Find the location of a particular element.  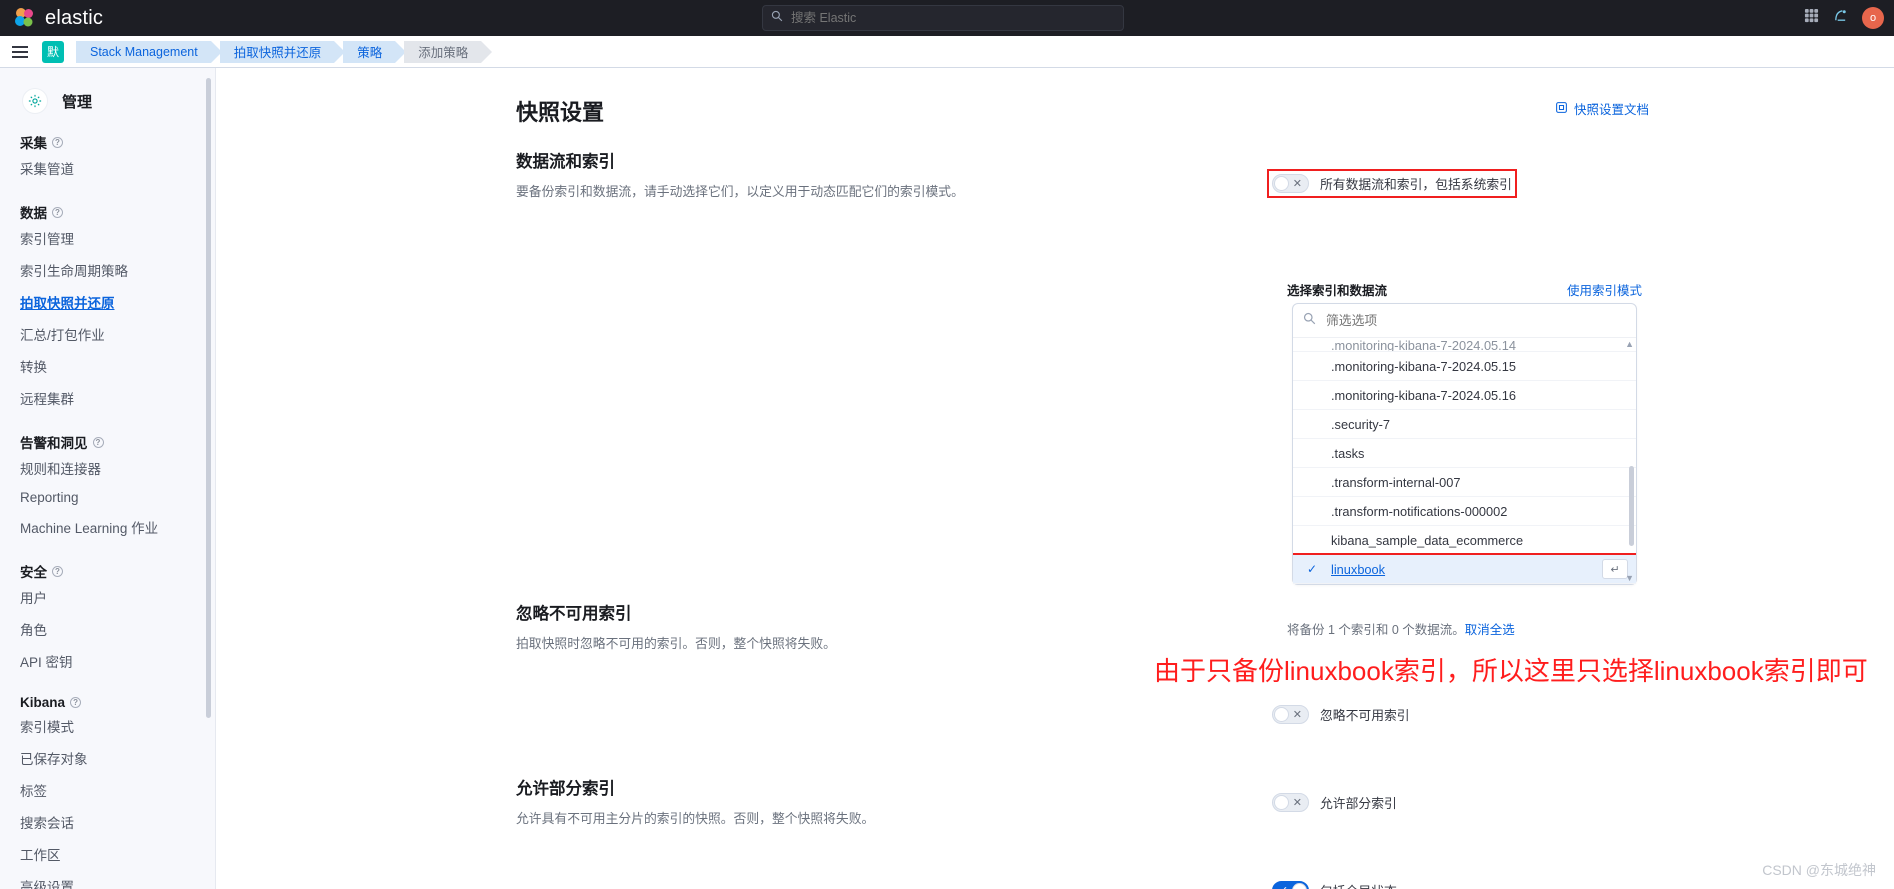

use-index-pattern-link: 使用索引模式 is located at coordinates (1604, 289).